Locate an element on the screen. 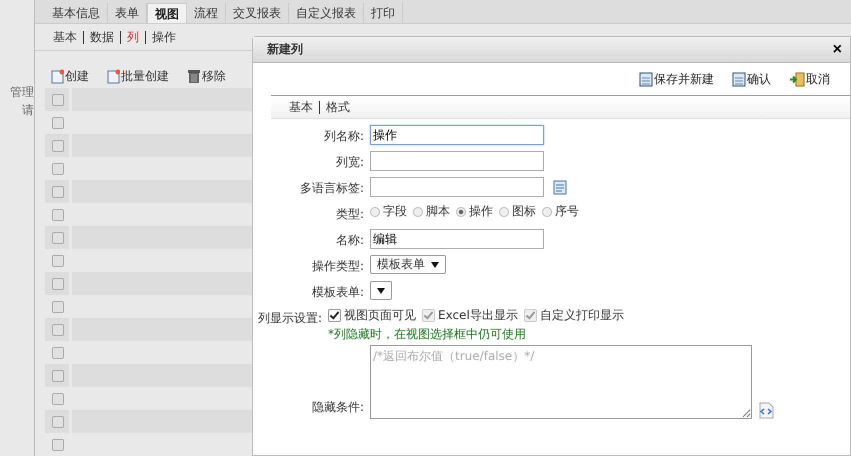  action-button: 确认 is located at coordinates (751, 79).